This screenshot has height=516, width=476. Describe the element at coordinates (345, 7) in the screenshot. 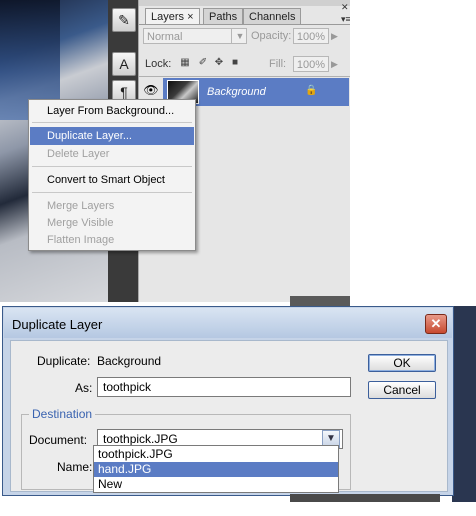

I see `panel-close-icon: ✕` at that location.